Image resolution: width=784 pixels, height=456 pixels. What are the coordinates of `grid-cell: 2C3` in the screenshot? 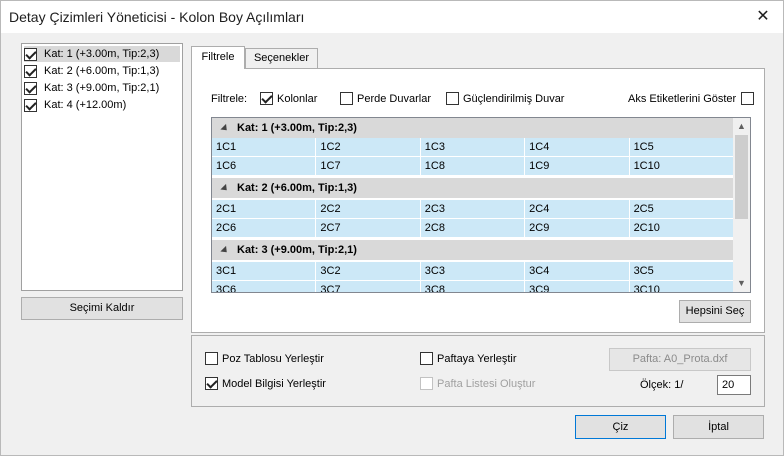 It's located at (473, 209).